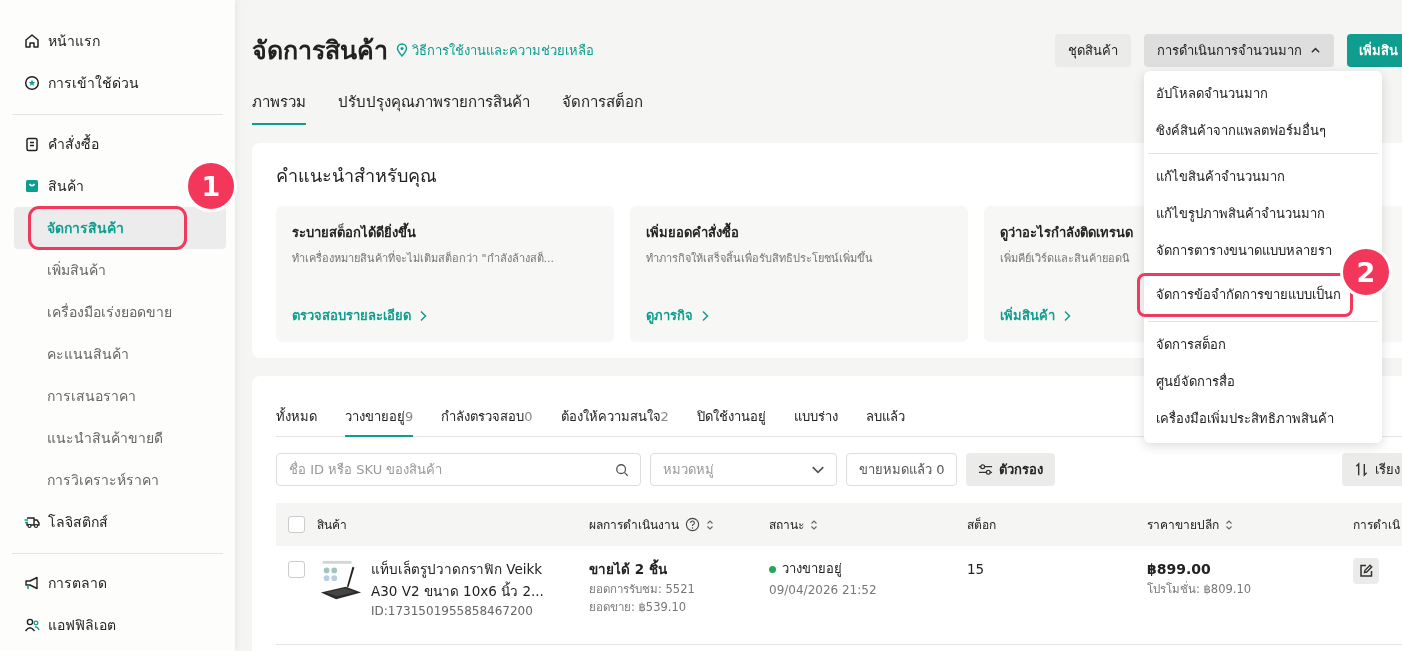 The height and width of the screenshot is (651, 1402). Describe the element at coordinates (32, 583) in the screenshot. I see `megaphone-icon` at that location.